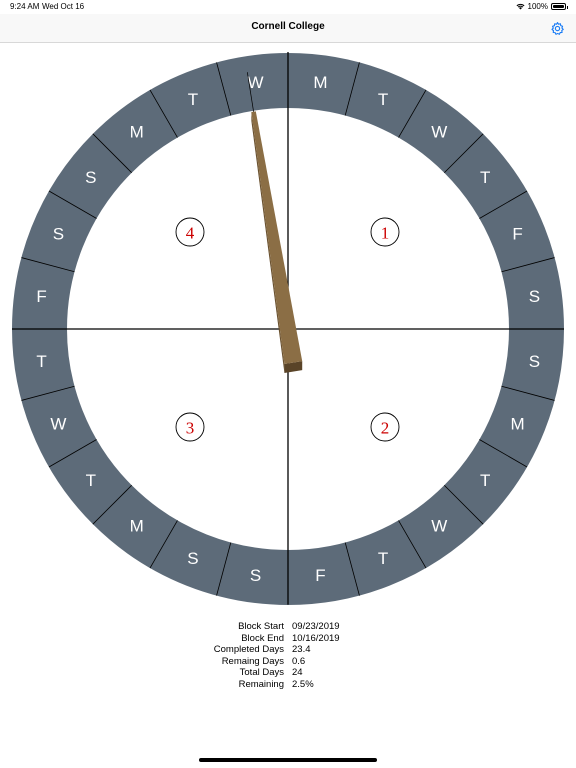 The width and height of the screenshot is (576, 768). Describe the element at coordinates (316, 638) in the screenshot. I see `block-end-value: 10/16/2019` at that location.